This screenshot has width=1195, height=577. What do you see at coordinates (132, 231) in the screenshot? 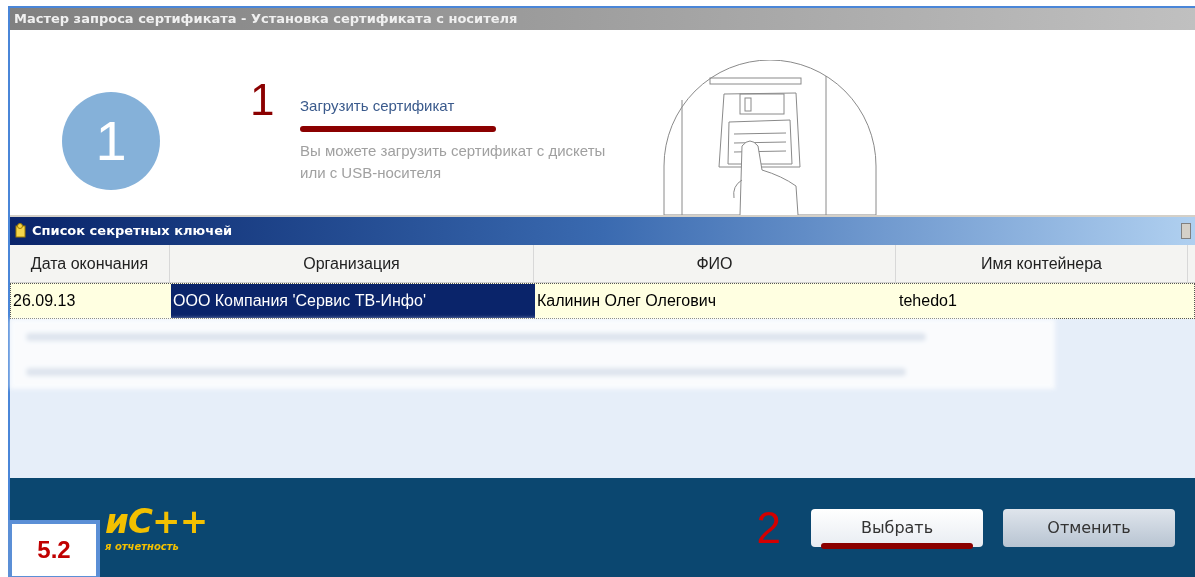
I see `dialog-title: Список секретных ключей` at bounding box center [132, 231].